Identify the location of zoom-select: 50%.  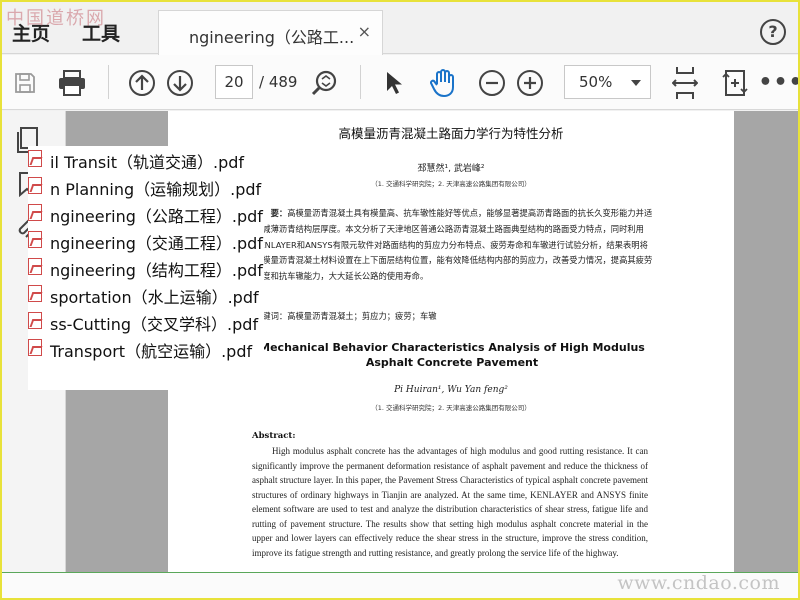
(607, 82).